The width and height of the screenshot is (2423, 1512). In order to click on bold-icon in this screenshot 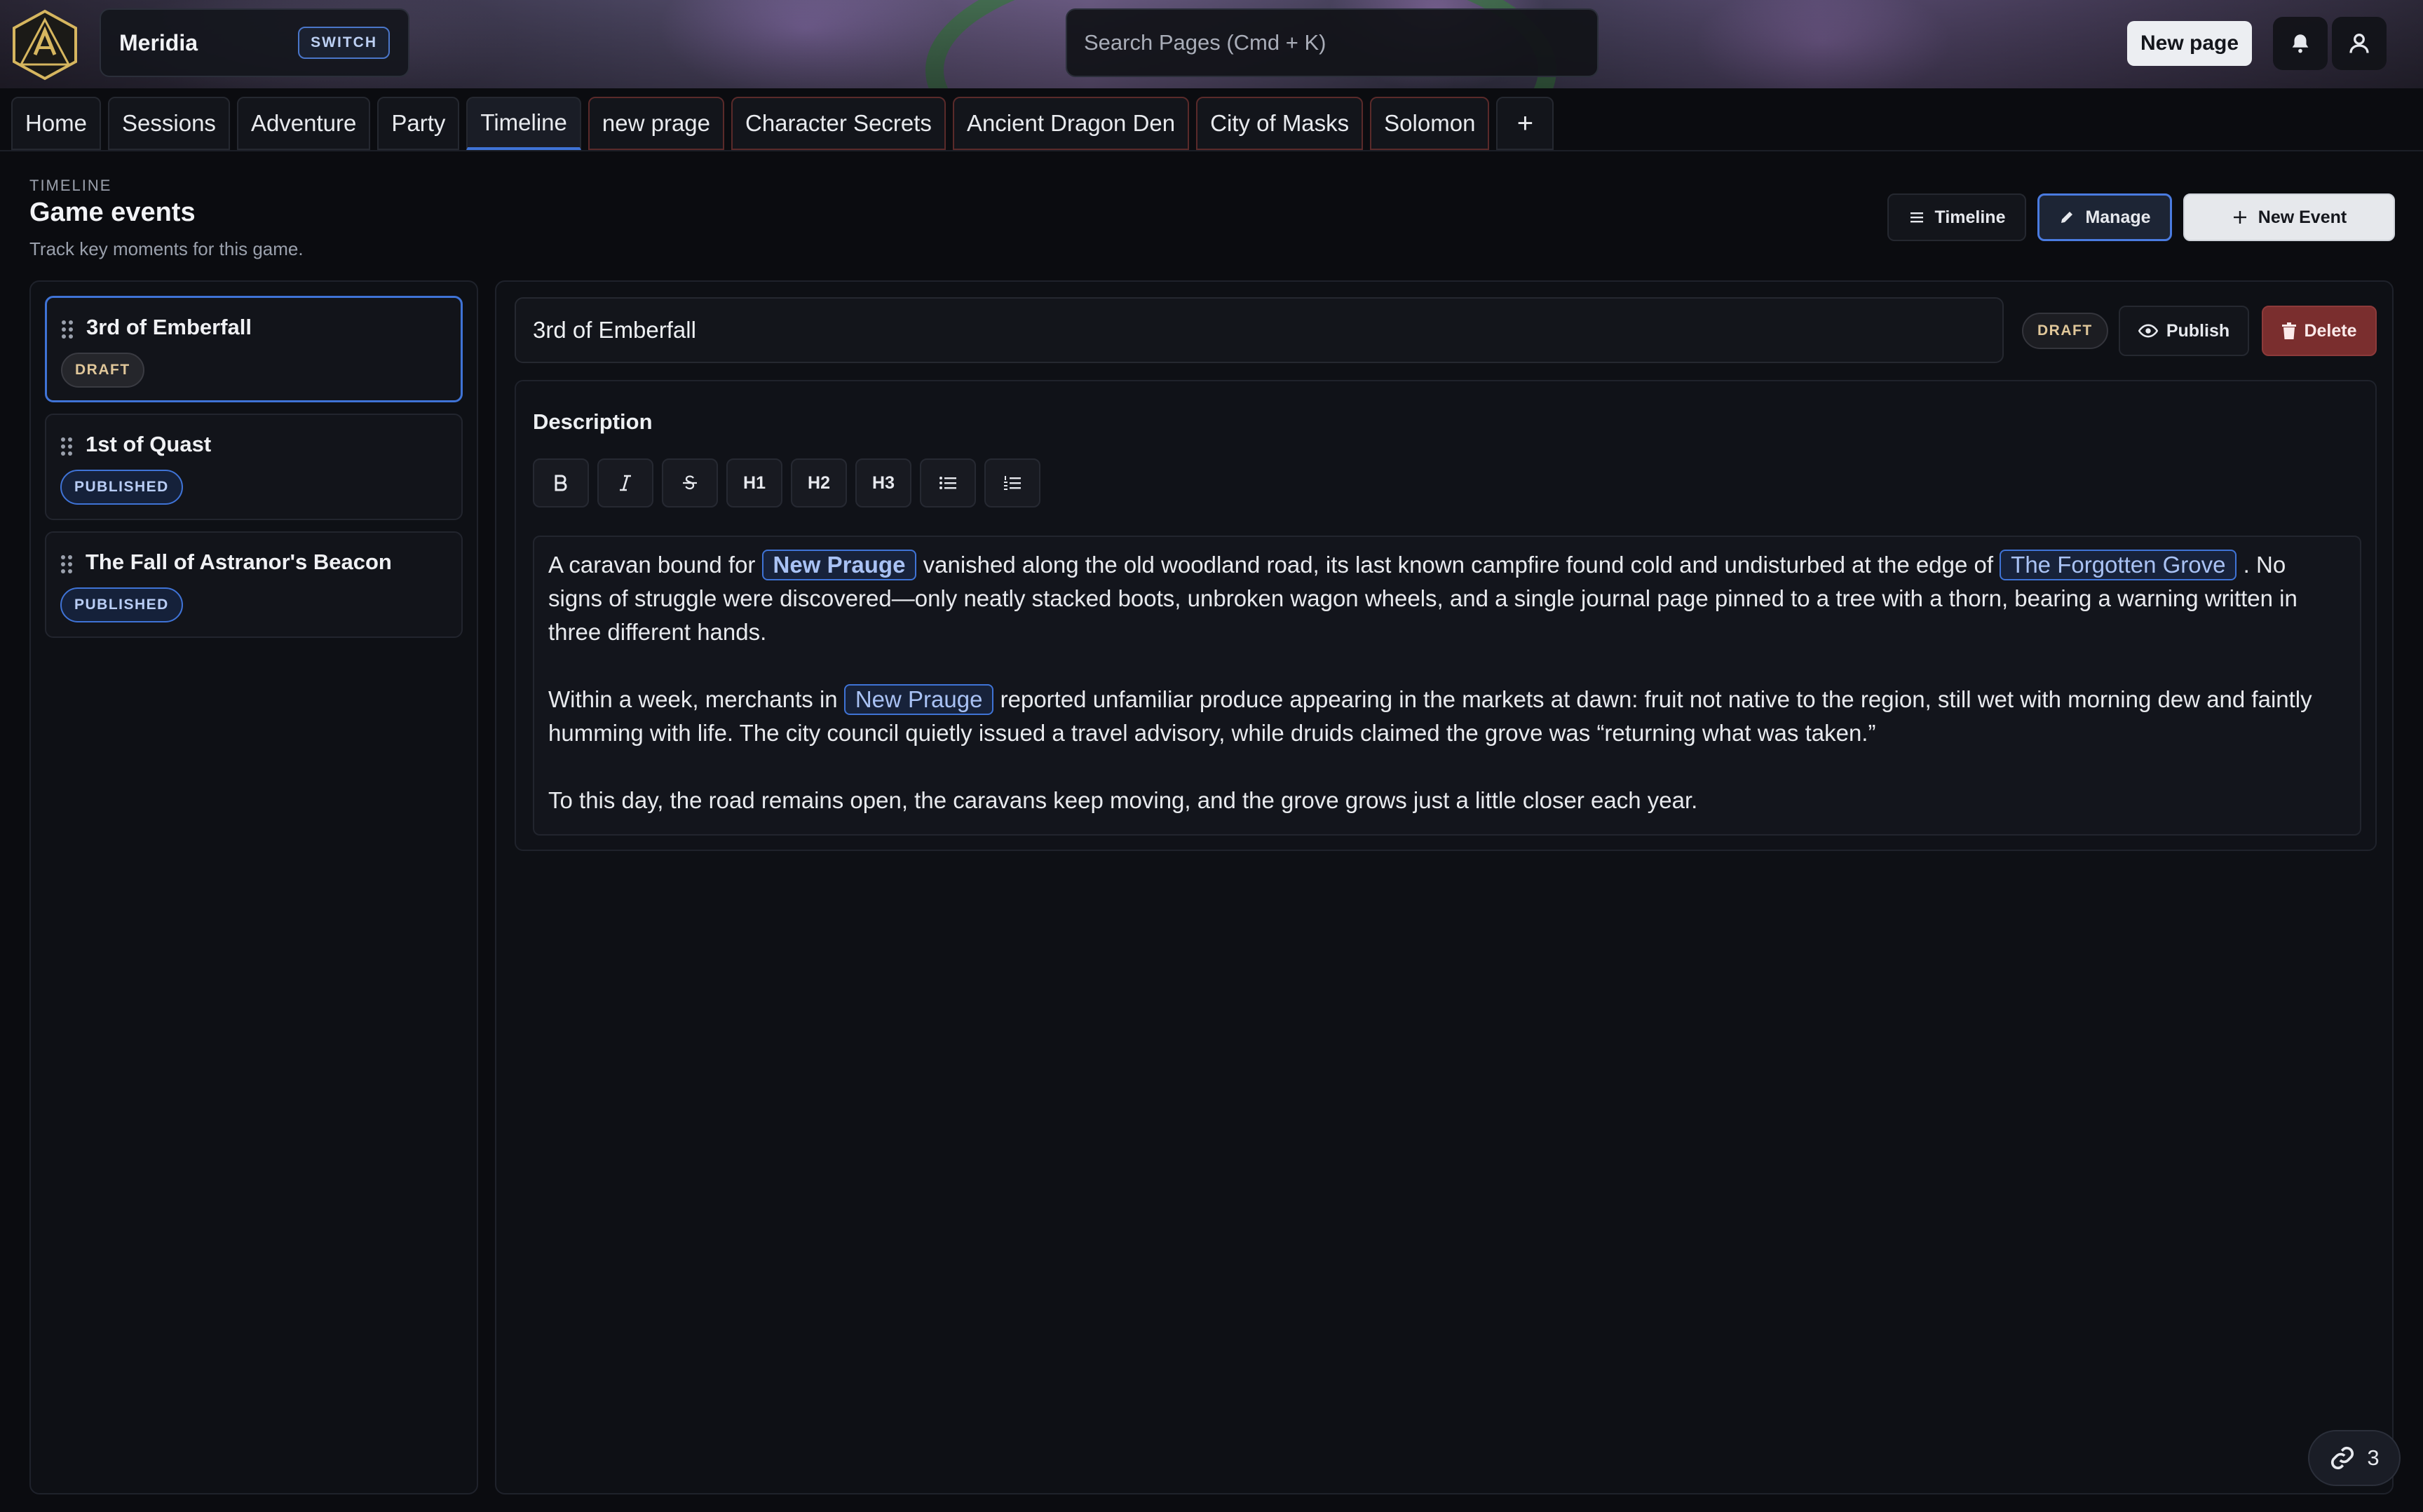, I will do `click(561, 483)`.